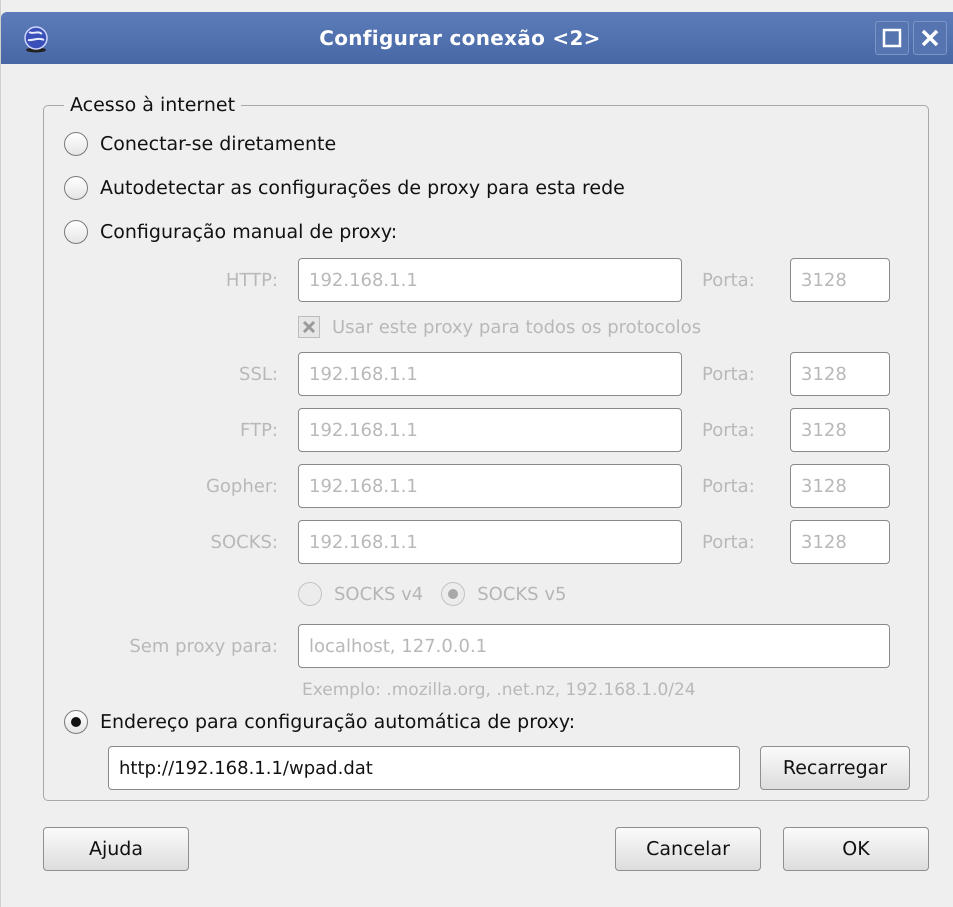 This screenshot has width=953, height=907. I want to click on maximize-button, so click(892, 38).